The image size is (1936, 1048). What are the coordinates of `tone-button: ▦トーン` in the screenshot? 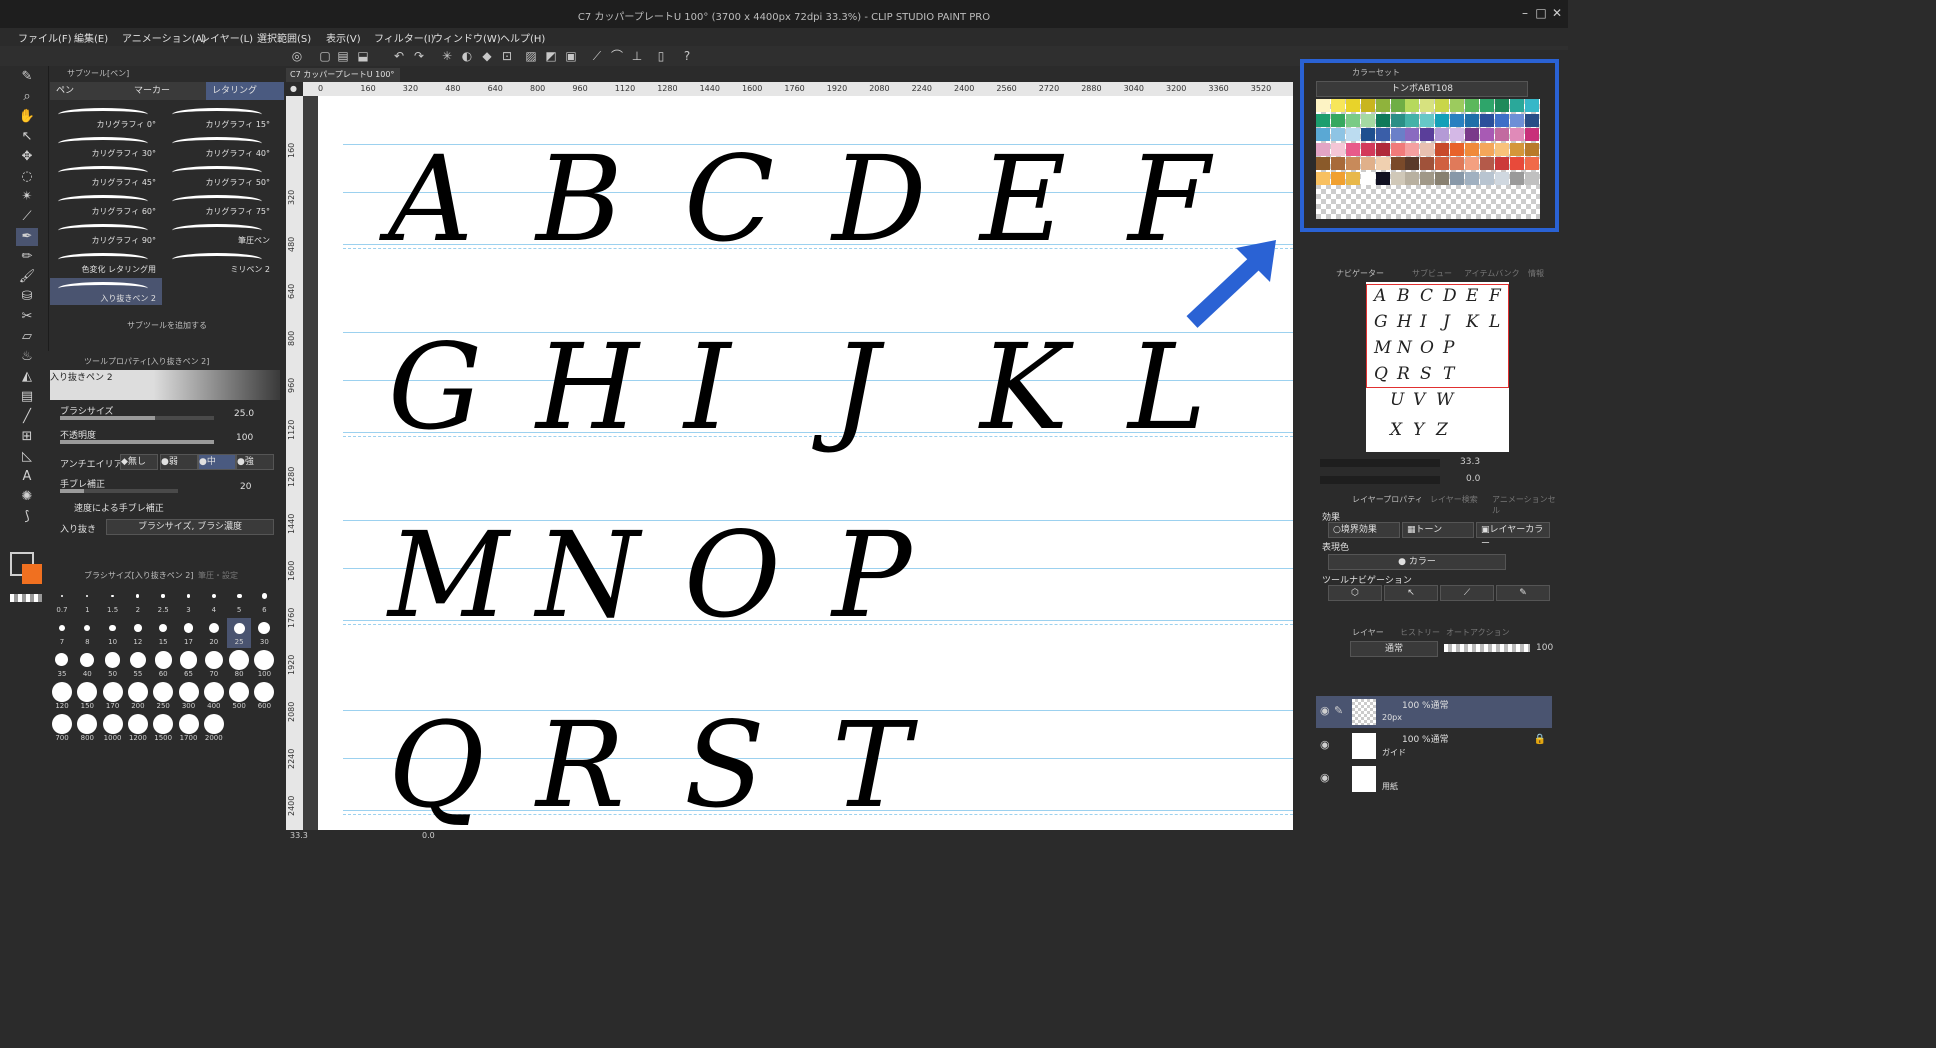 It's located at (1438, 530).